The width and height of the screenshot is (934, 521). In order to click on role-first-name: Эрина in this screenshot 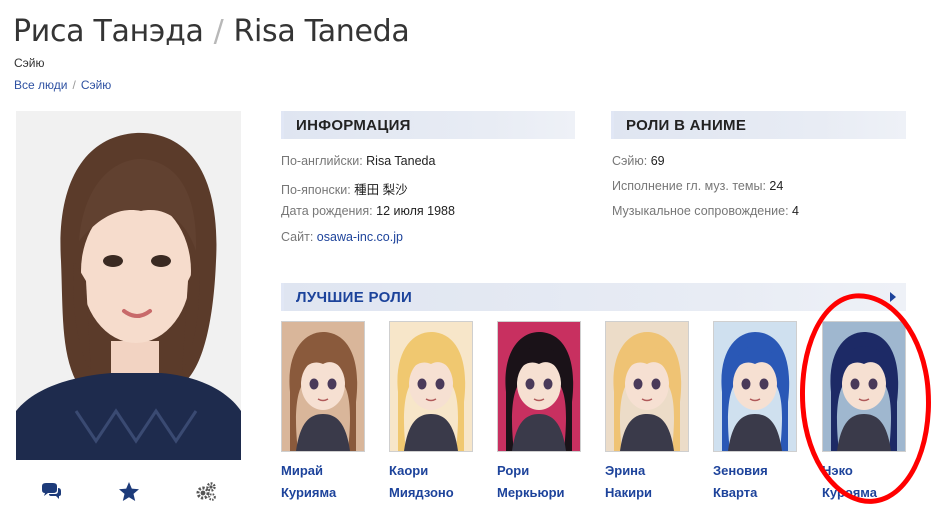, I will do `click(625, 470)`.